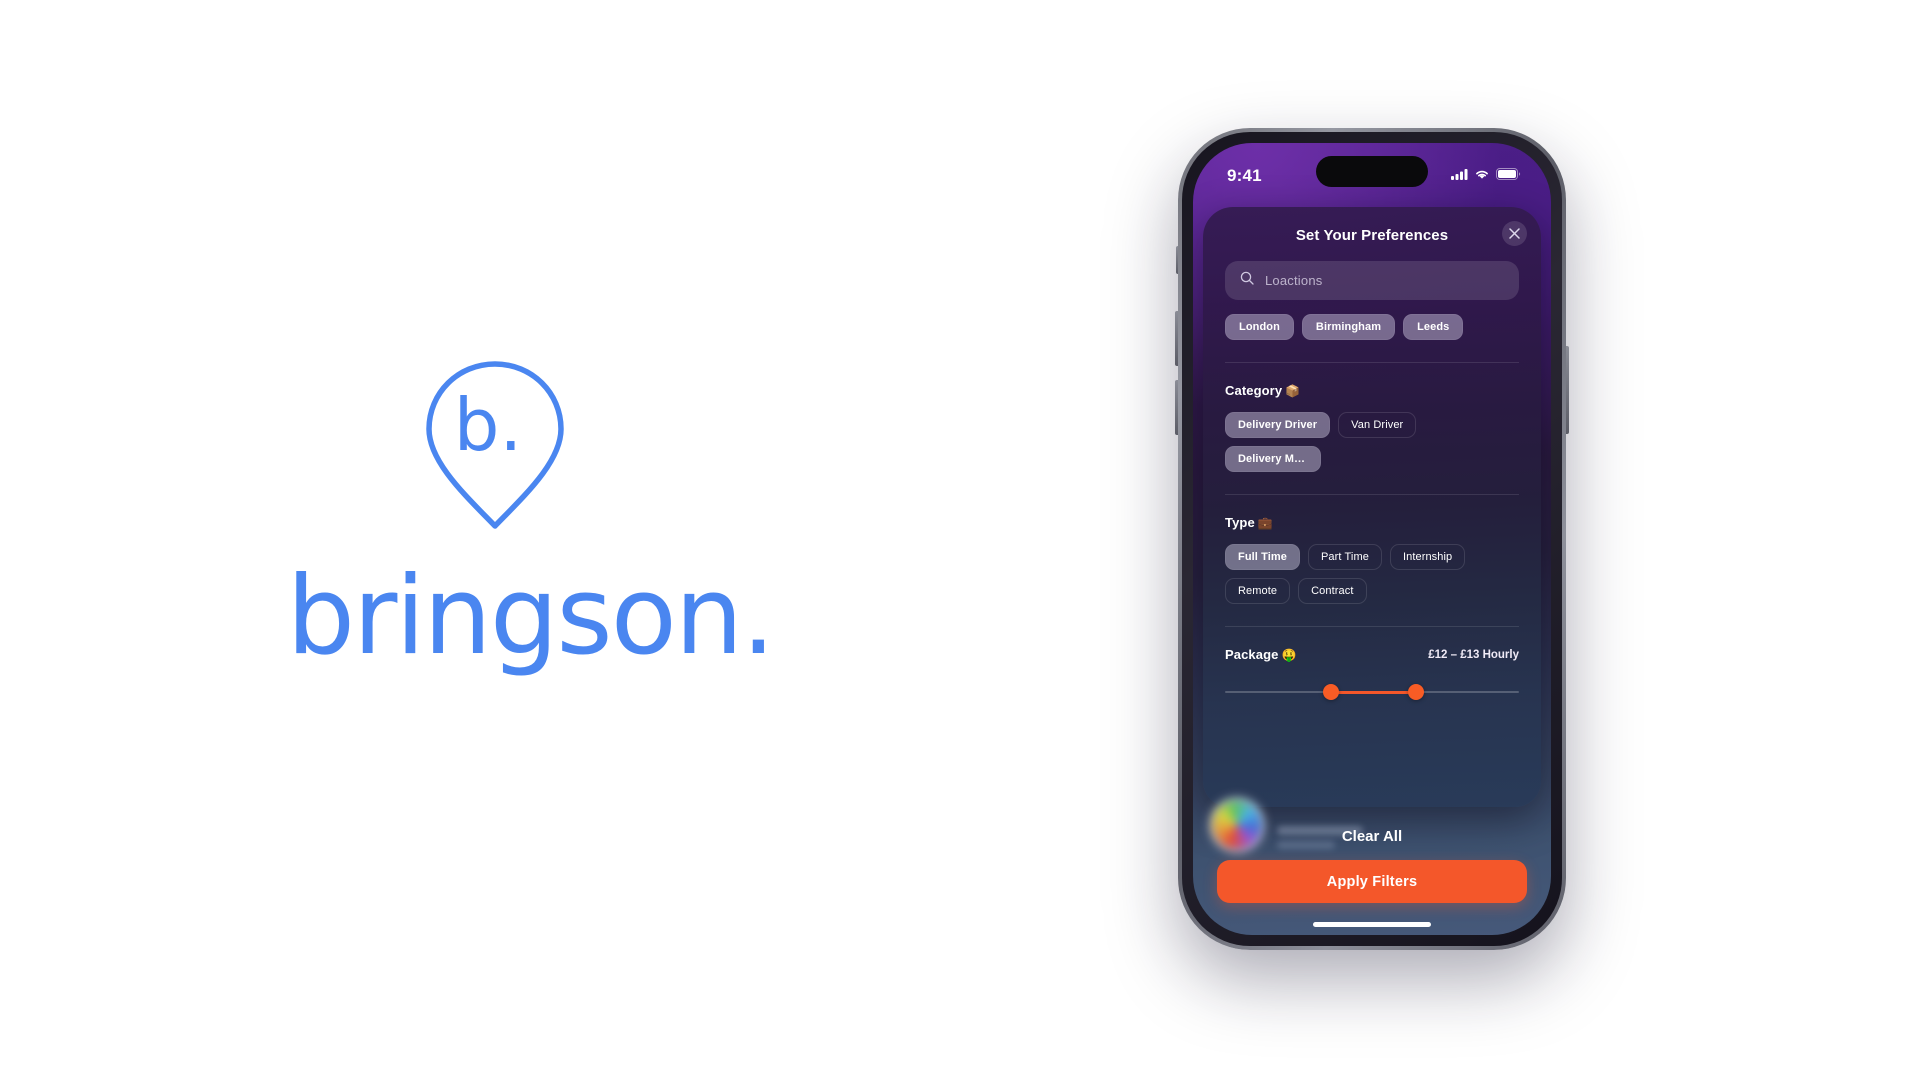 This screenshot has height=1080, width=1920. What do you see at coordinates (1416, 692) in the screenshot?
I see `slider-handle-max` at bounding box center [1416, 692].